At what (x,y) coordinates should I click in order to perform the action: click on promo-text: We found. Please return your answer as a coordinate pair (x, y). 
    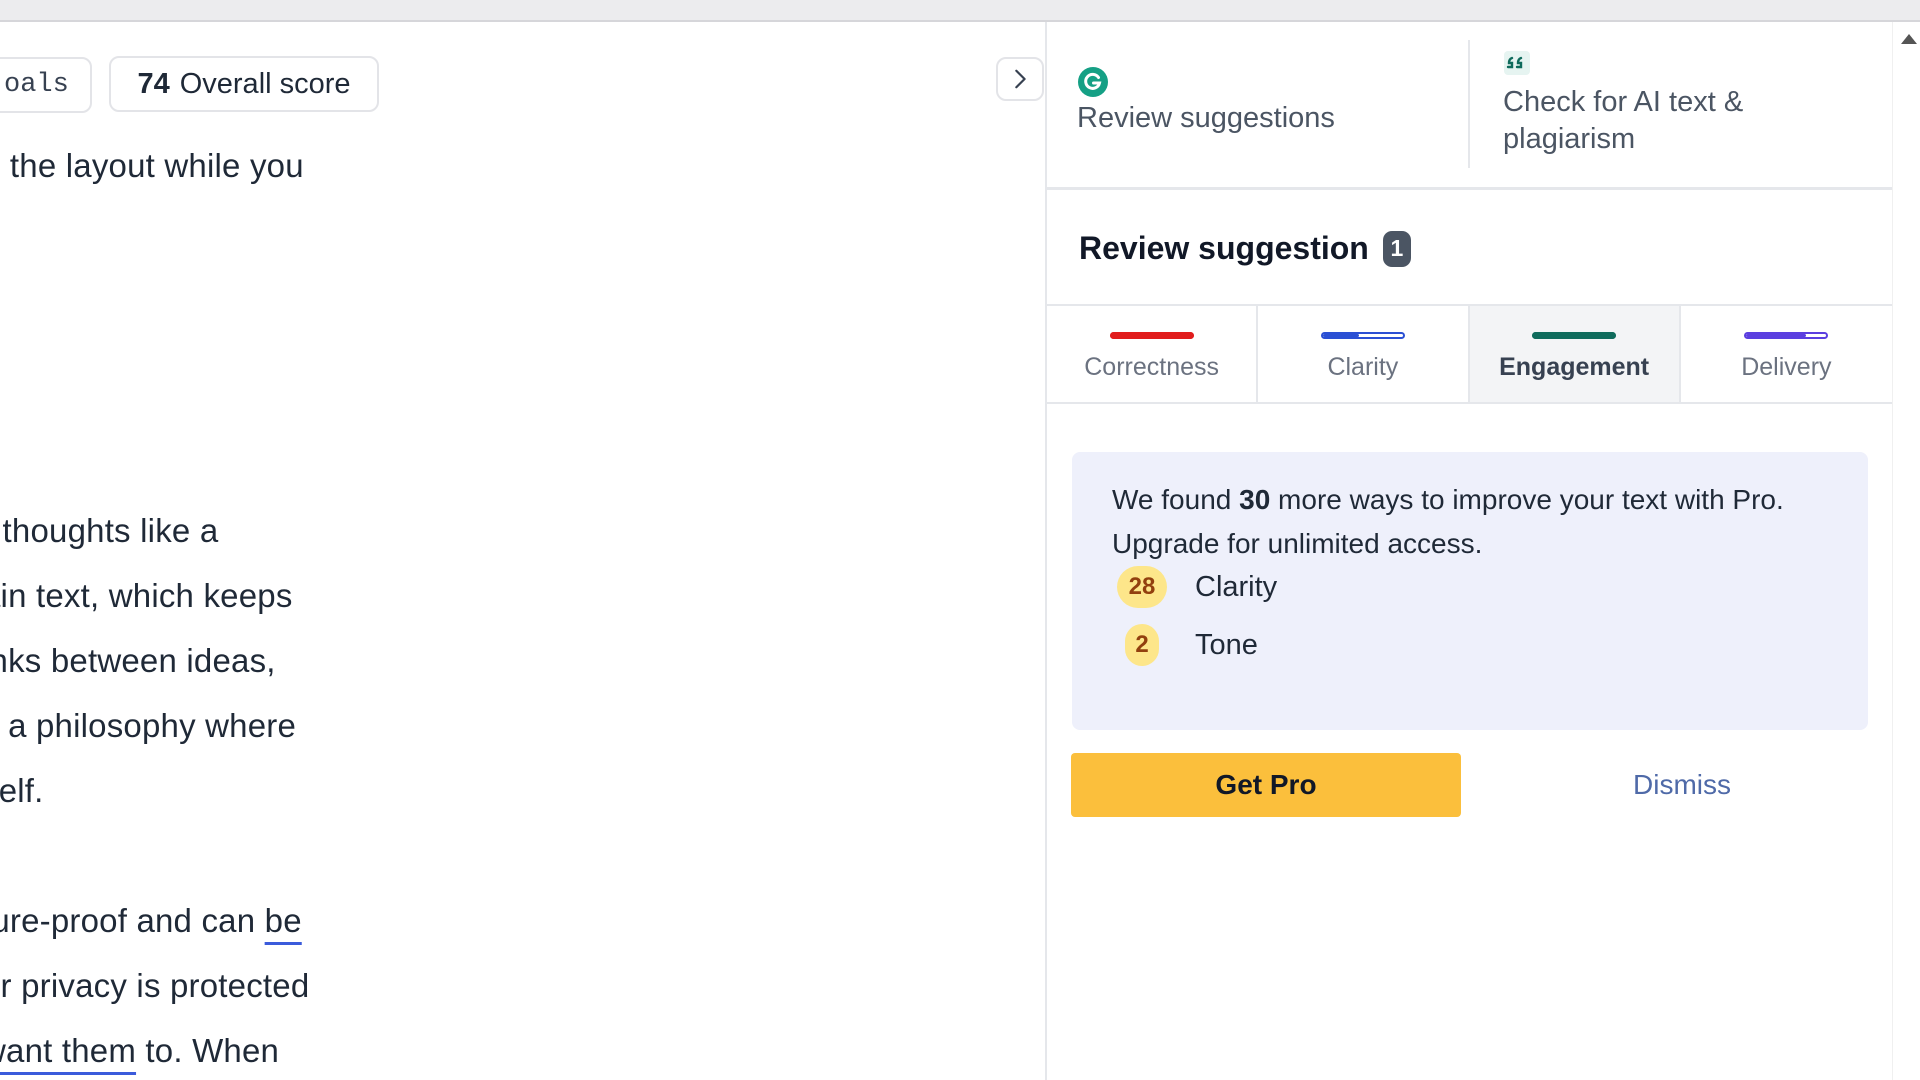
    Looking at the image, I should click on (1176, 499).